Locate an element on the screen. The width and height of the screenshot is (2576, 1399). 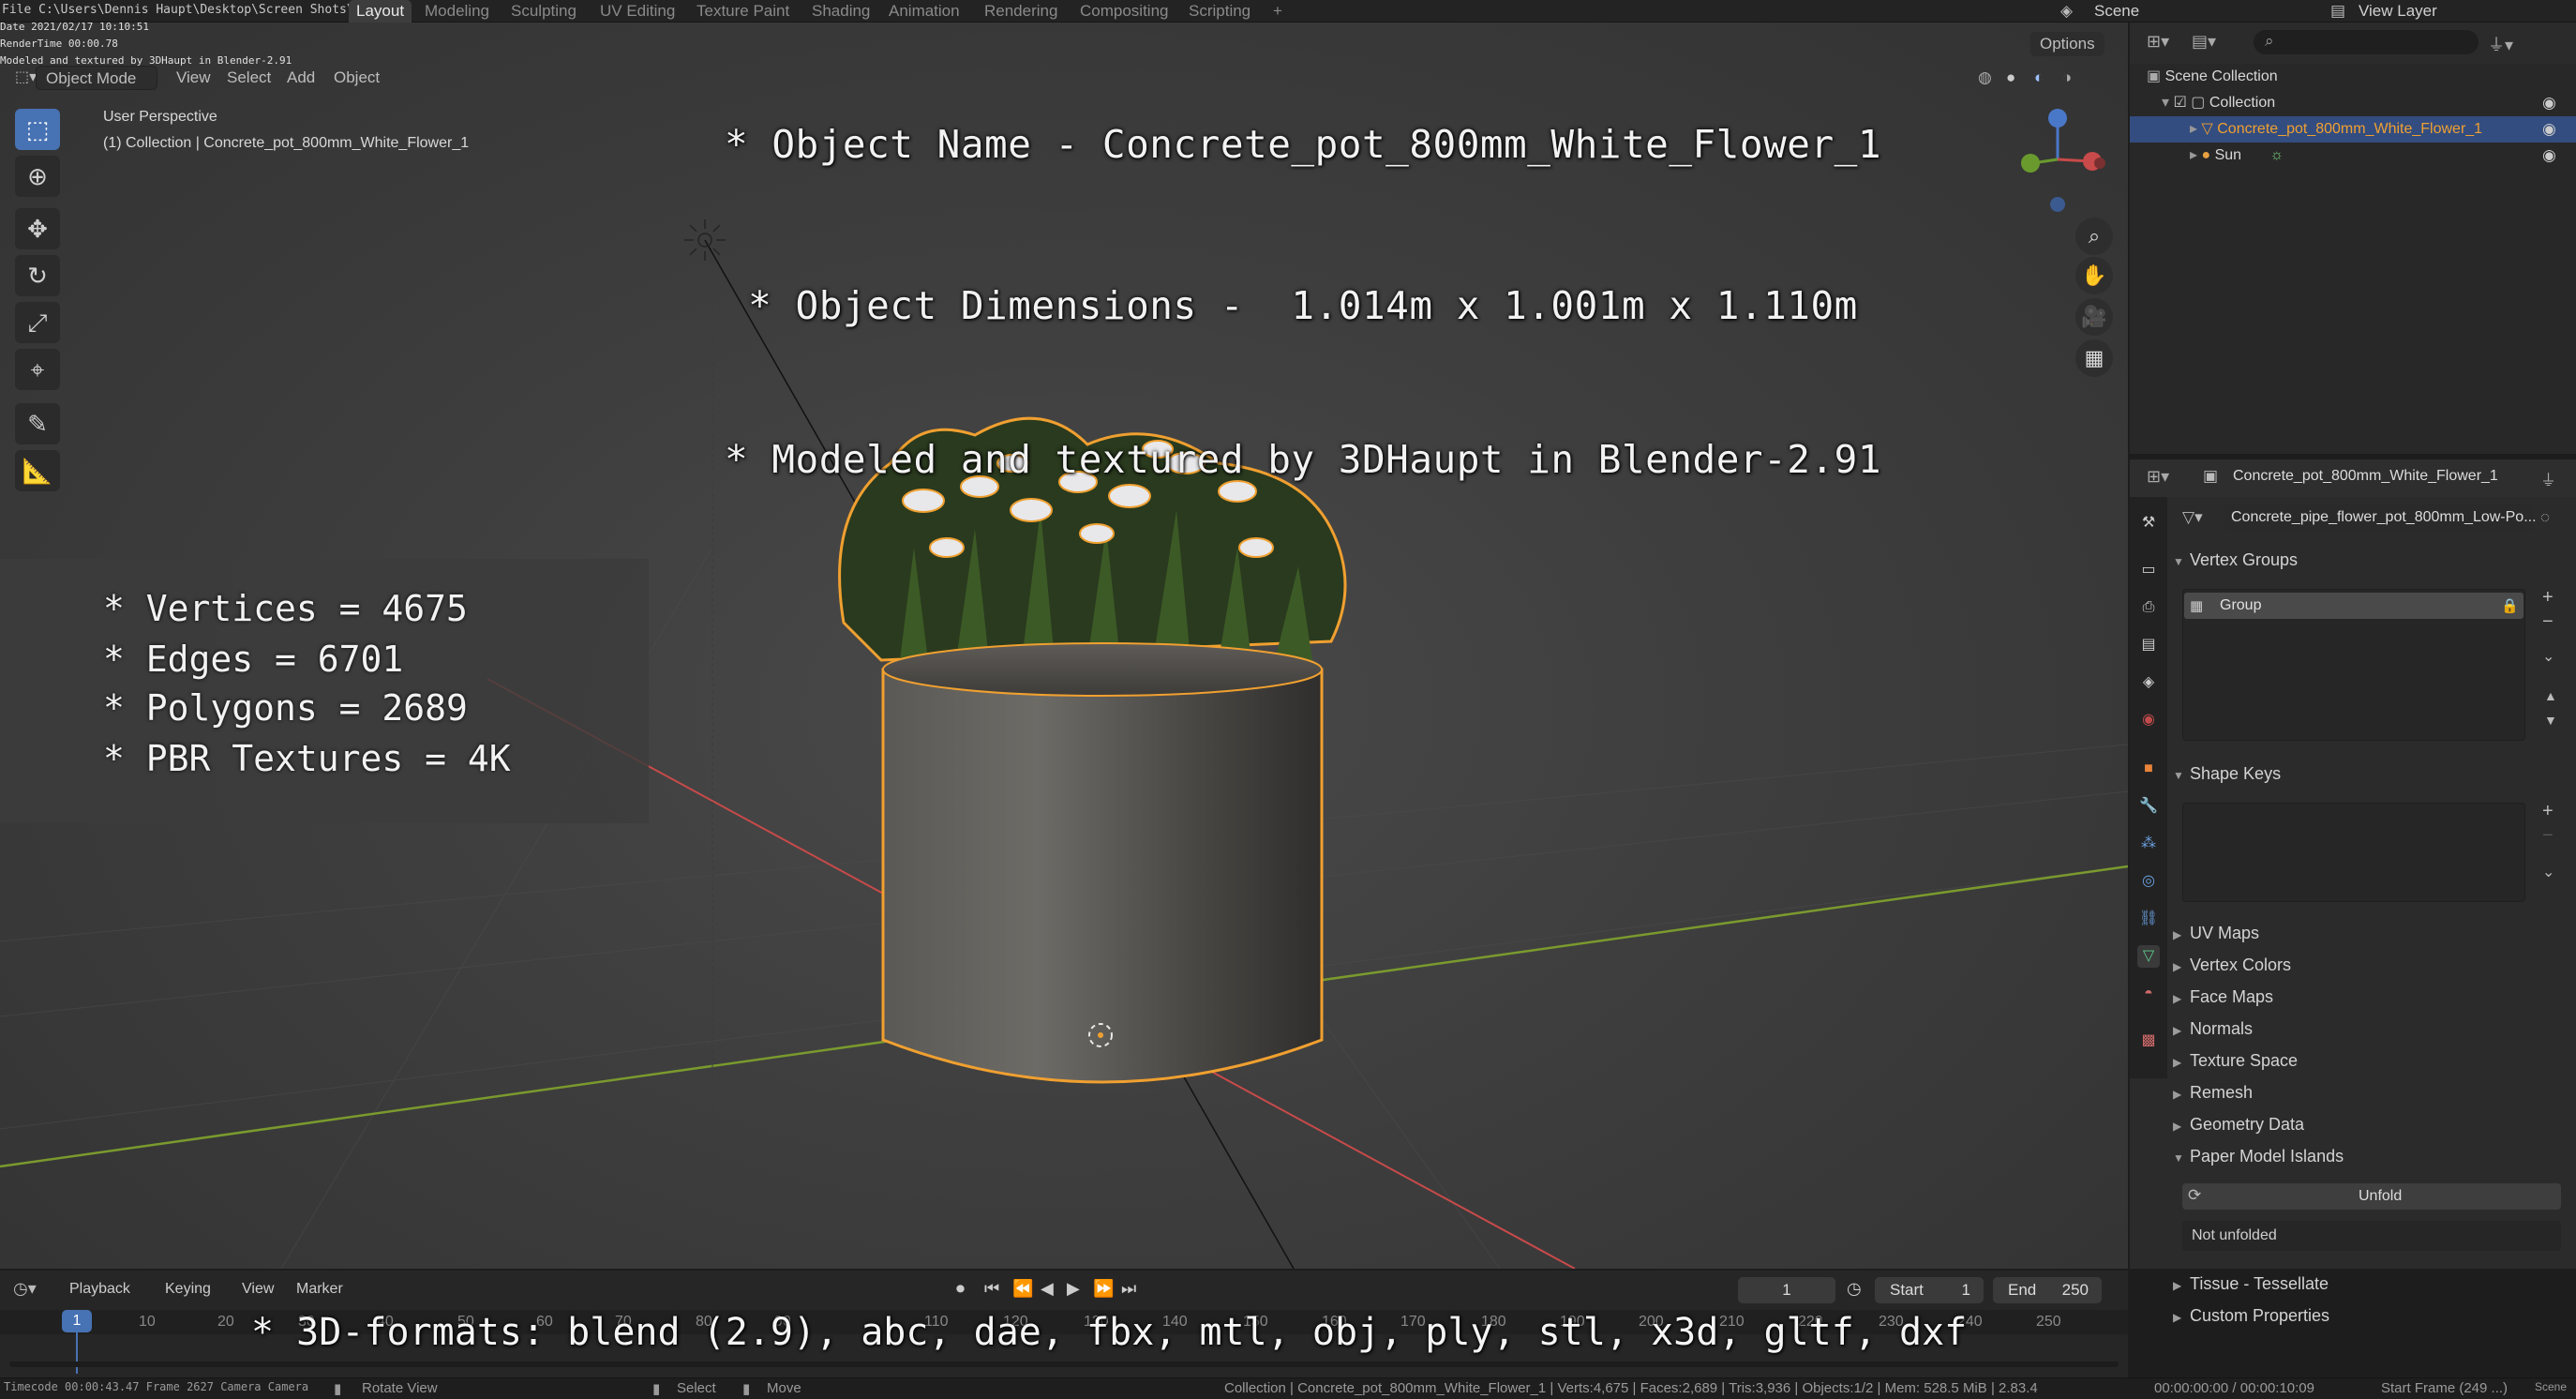
view-layer-tab-icon: ▤ is located at coordinates (2149, 645).